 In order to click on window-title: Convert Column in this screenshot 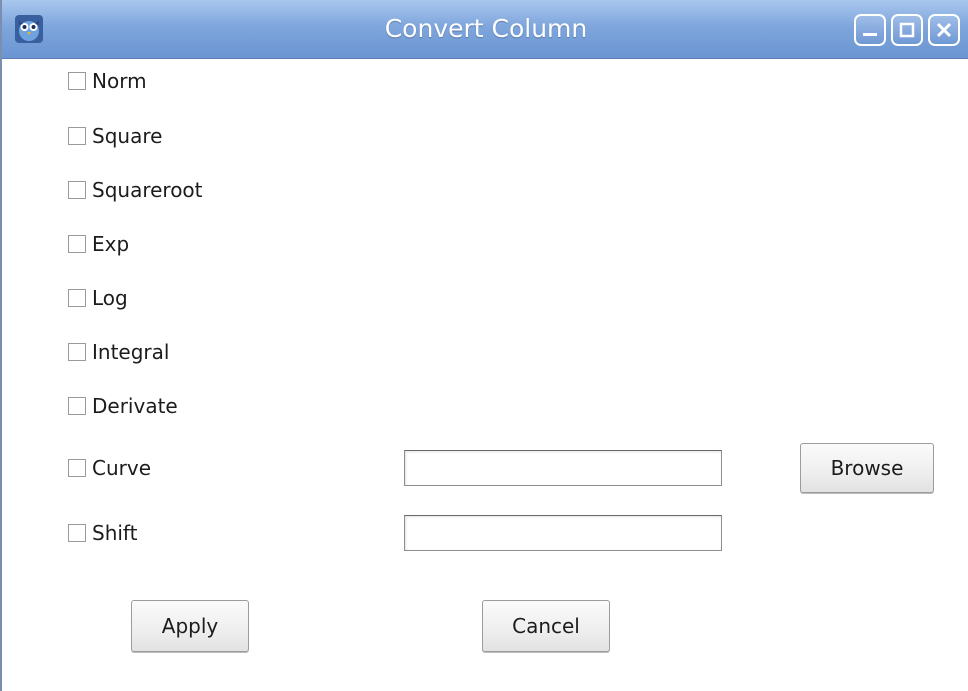, I will do `click(486, 28)`.